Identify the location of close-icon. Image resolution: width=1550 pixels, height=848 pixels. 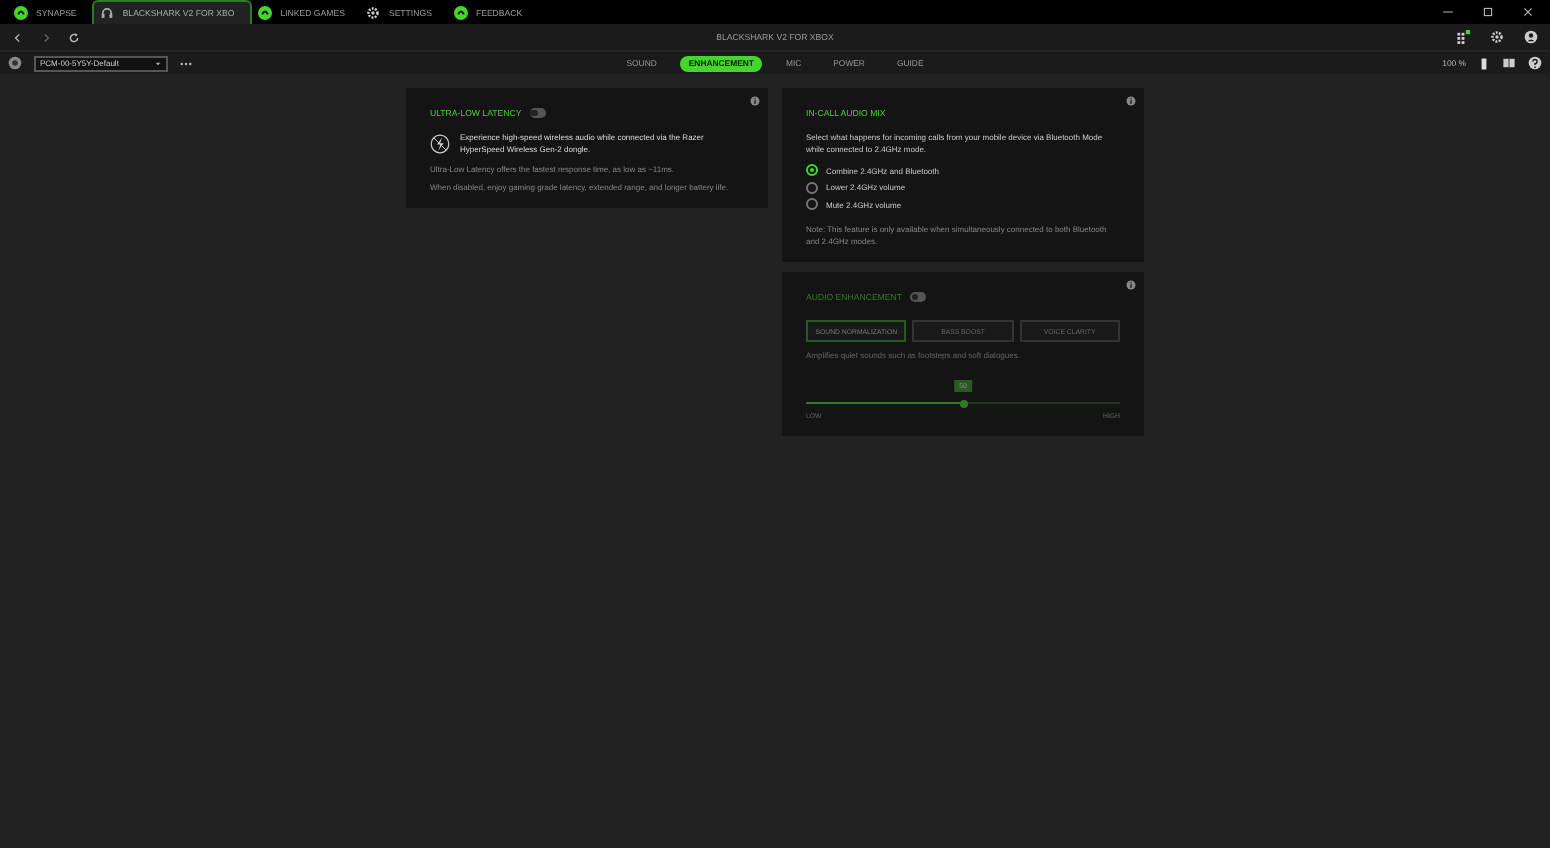
(1528, 12).